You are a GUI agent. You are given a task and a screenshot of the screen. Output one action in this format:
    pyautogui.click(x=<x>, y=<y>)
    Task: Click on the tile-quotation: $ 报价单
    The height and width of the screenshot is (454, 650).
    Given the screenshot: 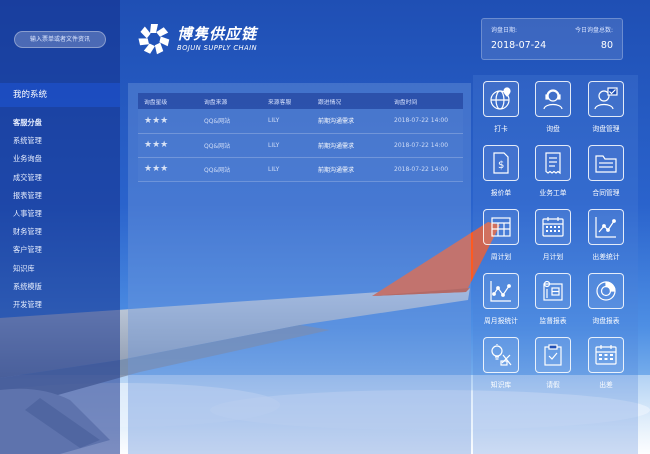 What is the action you would take?
    pyautogui.click(x=501, y=170)
    